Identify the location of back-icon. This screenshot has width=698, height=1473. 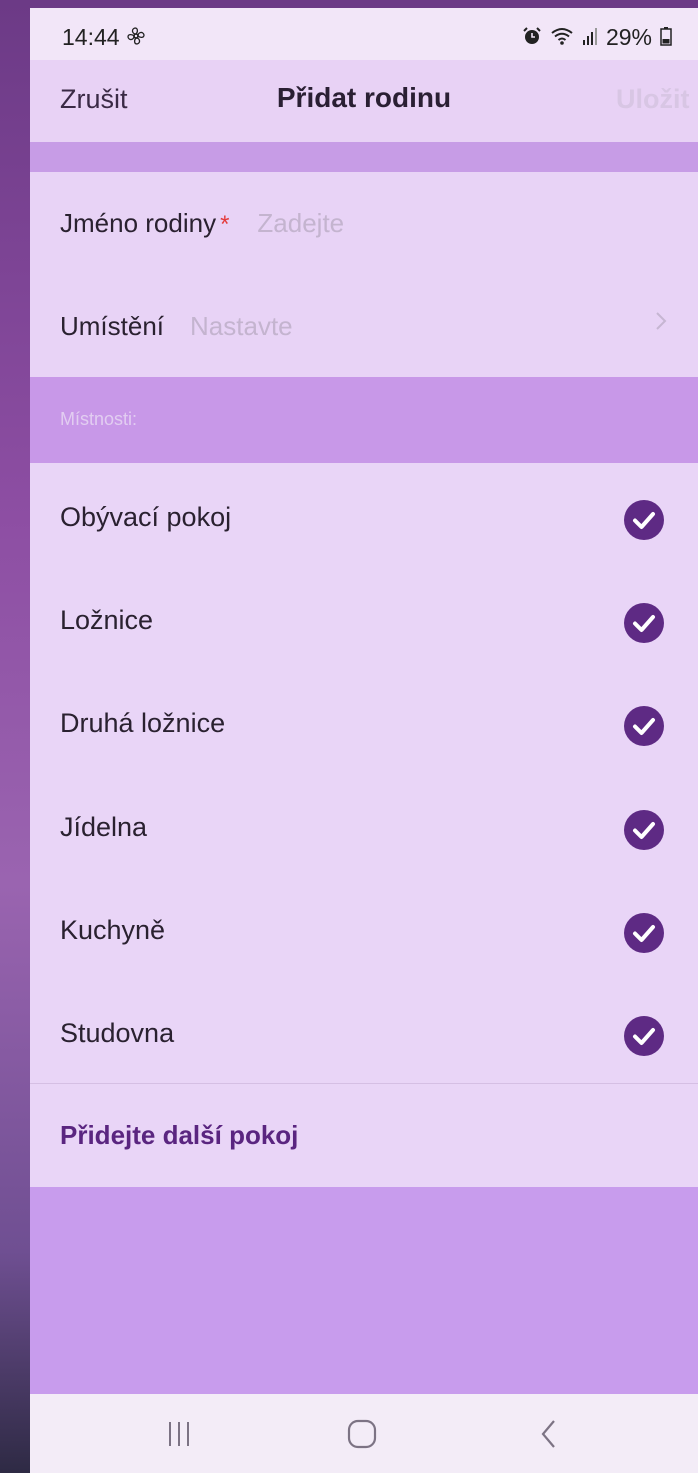
(548, 1434).